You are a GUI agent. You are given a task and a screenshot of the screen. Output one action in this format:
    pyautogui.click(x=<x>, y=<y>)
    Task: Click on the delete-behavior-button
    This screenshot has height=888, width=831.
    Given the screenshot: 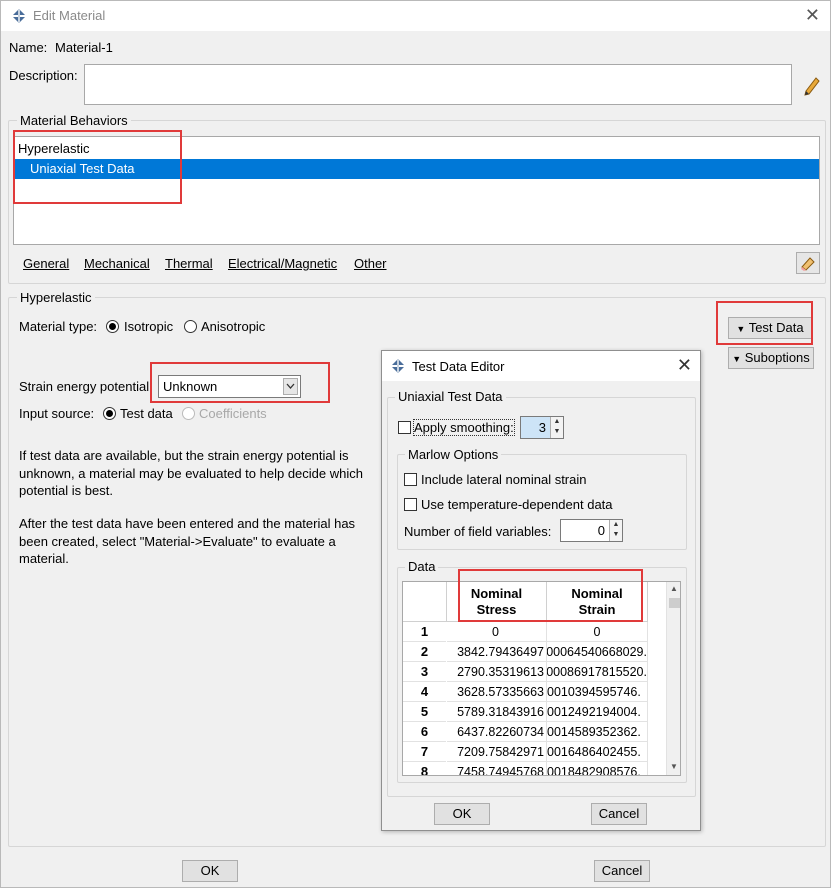 What is the action you would take?
    pyautogui.click(x=808, y=263)
    